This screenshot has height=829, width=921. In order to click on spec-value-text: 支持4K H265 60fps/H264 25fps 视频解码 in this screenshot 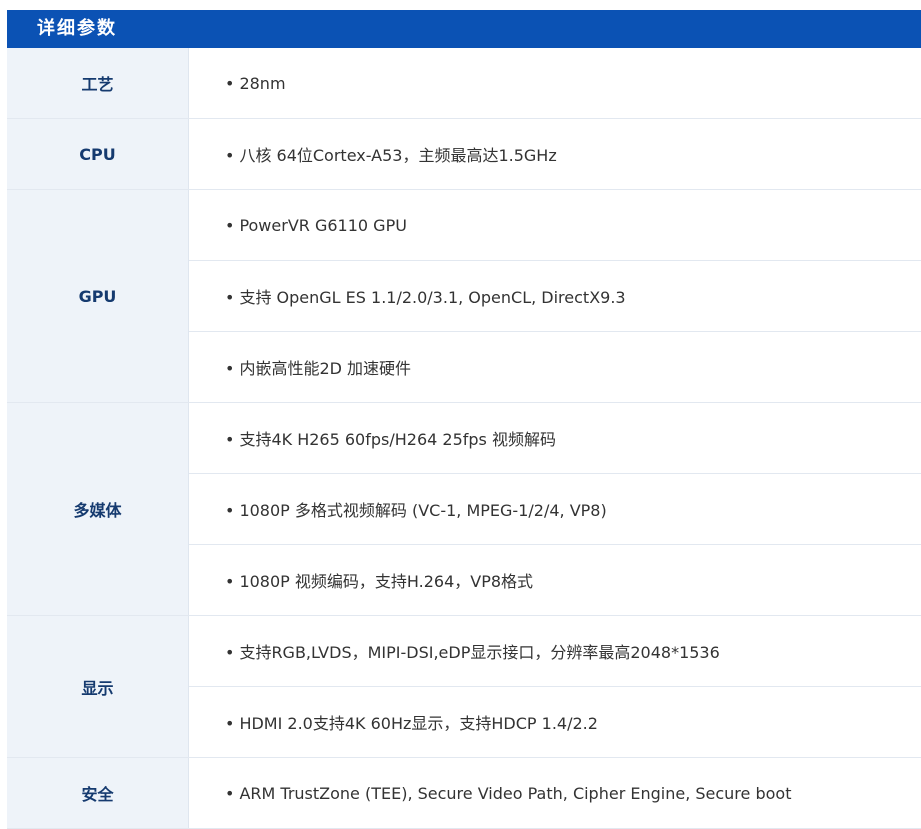, I will do `click(397, 439)`.